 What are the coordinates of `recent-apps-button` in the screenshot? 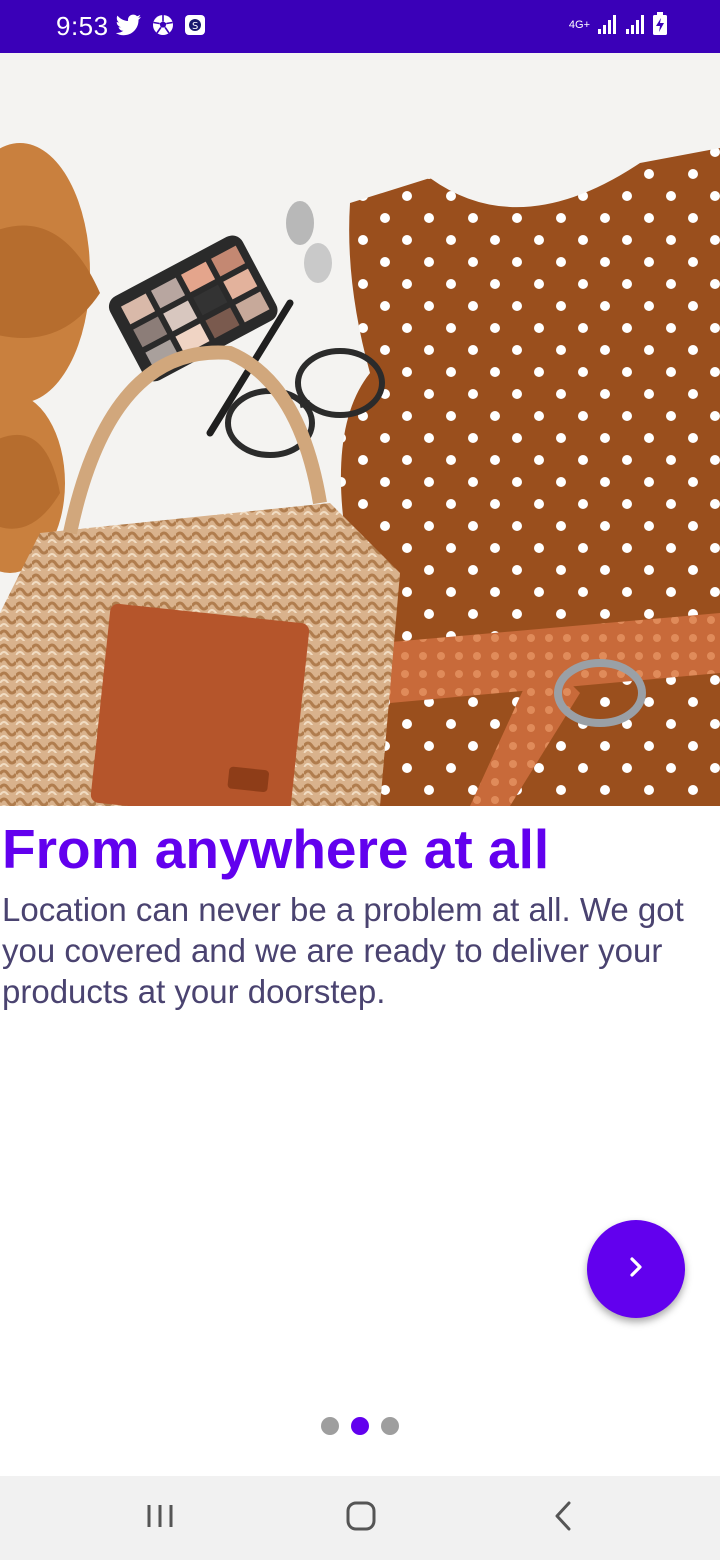 It's located at (160, 1518).